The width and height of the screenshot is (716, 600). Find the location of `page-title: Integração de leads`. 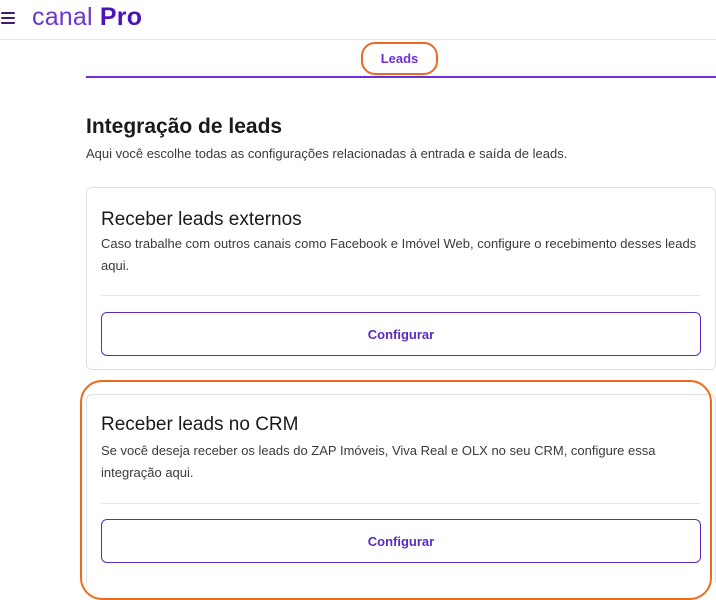

page-title: Integração de leads is located at coordinates (184, 126).